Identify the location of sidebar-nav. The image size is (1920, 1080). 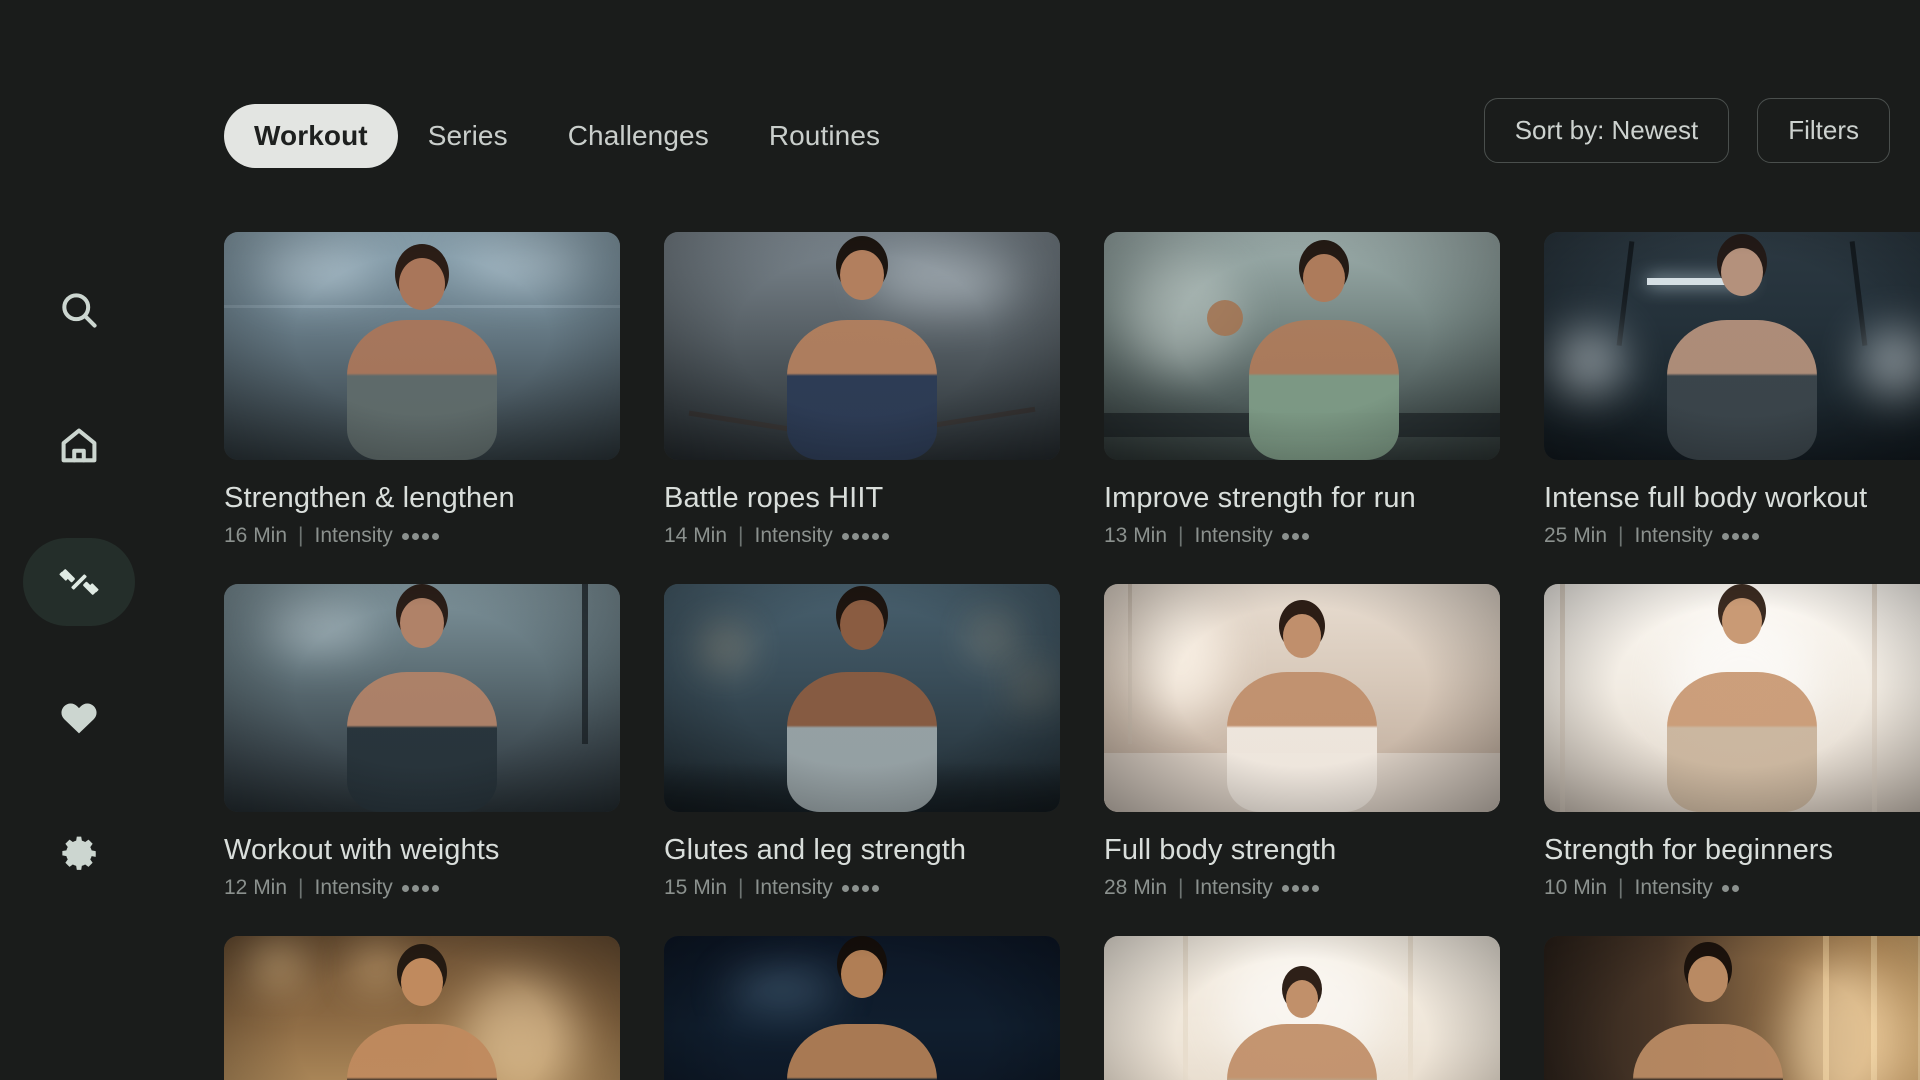
(79, 540).